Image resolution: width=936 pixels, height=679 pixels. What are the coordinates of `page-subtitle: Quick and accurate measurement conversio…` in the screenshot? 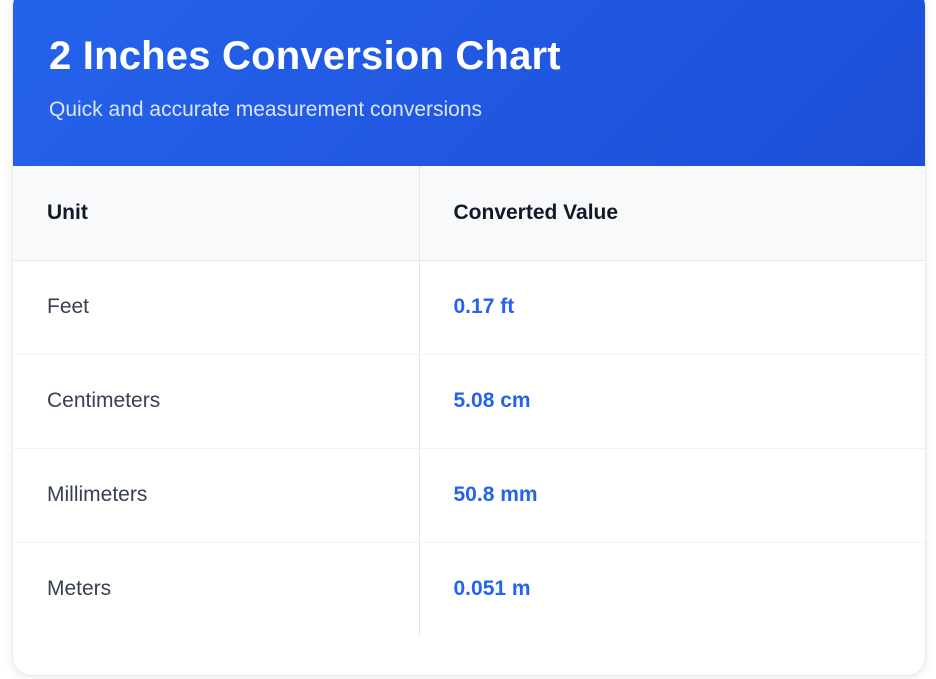 It's located at (266, 109).